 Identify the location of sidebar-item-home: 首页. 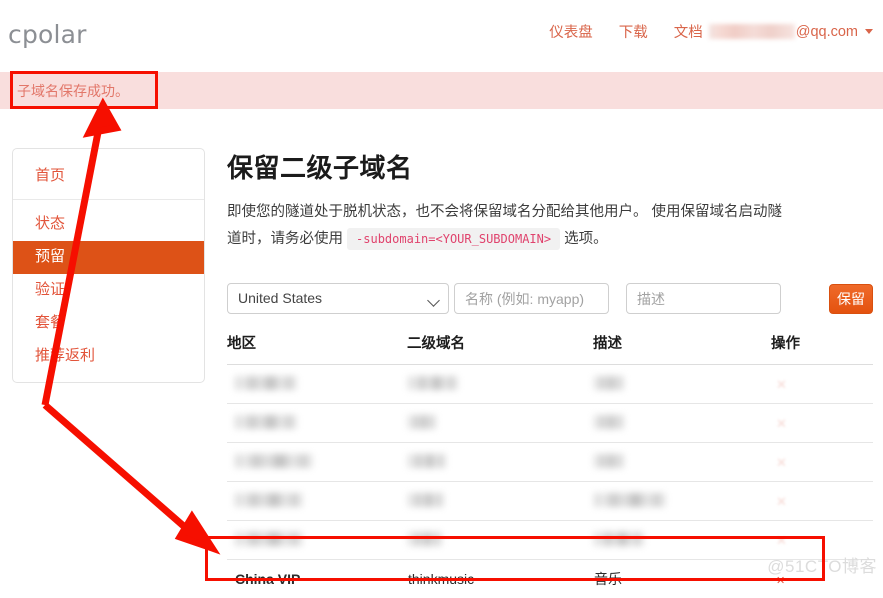
(108, 174).